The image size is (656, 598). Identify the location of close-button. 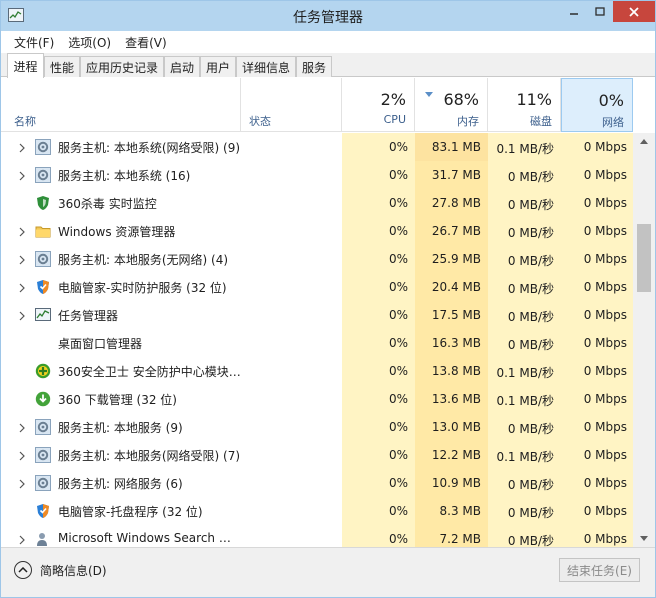
(634, 11).